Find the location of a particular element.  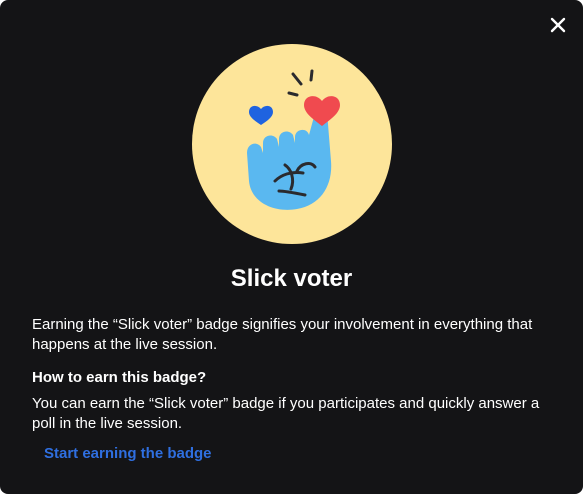

close-button is located at coordinates (558, 25).